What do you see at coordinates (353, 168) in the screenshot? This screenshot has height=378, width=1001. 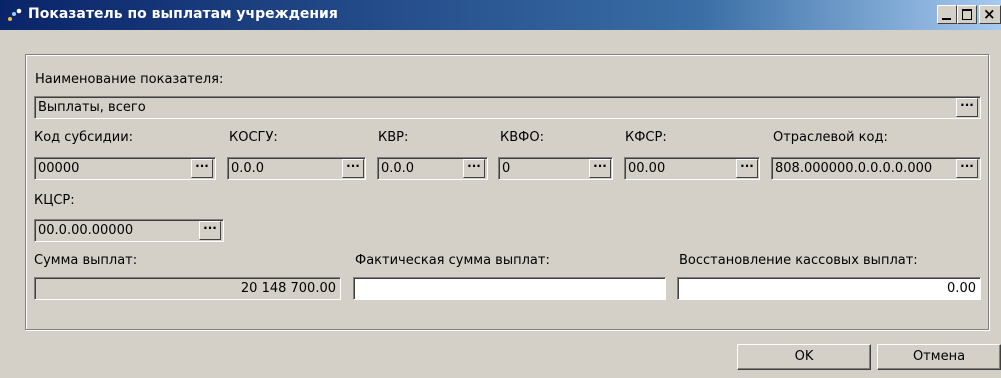 I see `kosgu-lookup-button: ···` at bounding box center [353, 168].